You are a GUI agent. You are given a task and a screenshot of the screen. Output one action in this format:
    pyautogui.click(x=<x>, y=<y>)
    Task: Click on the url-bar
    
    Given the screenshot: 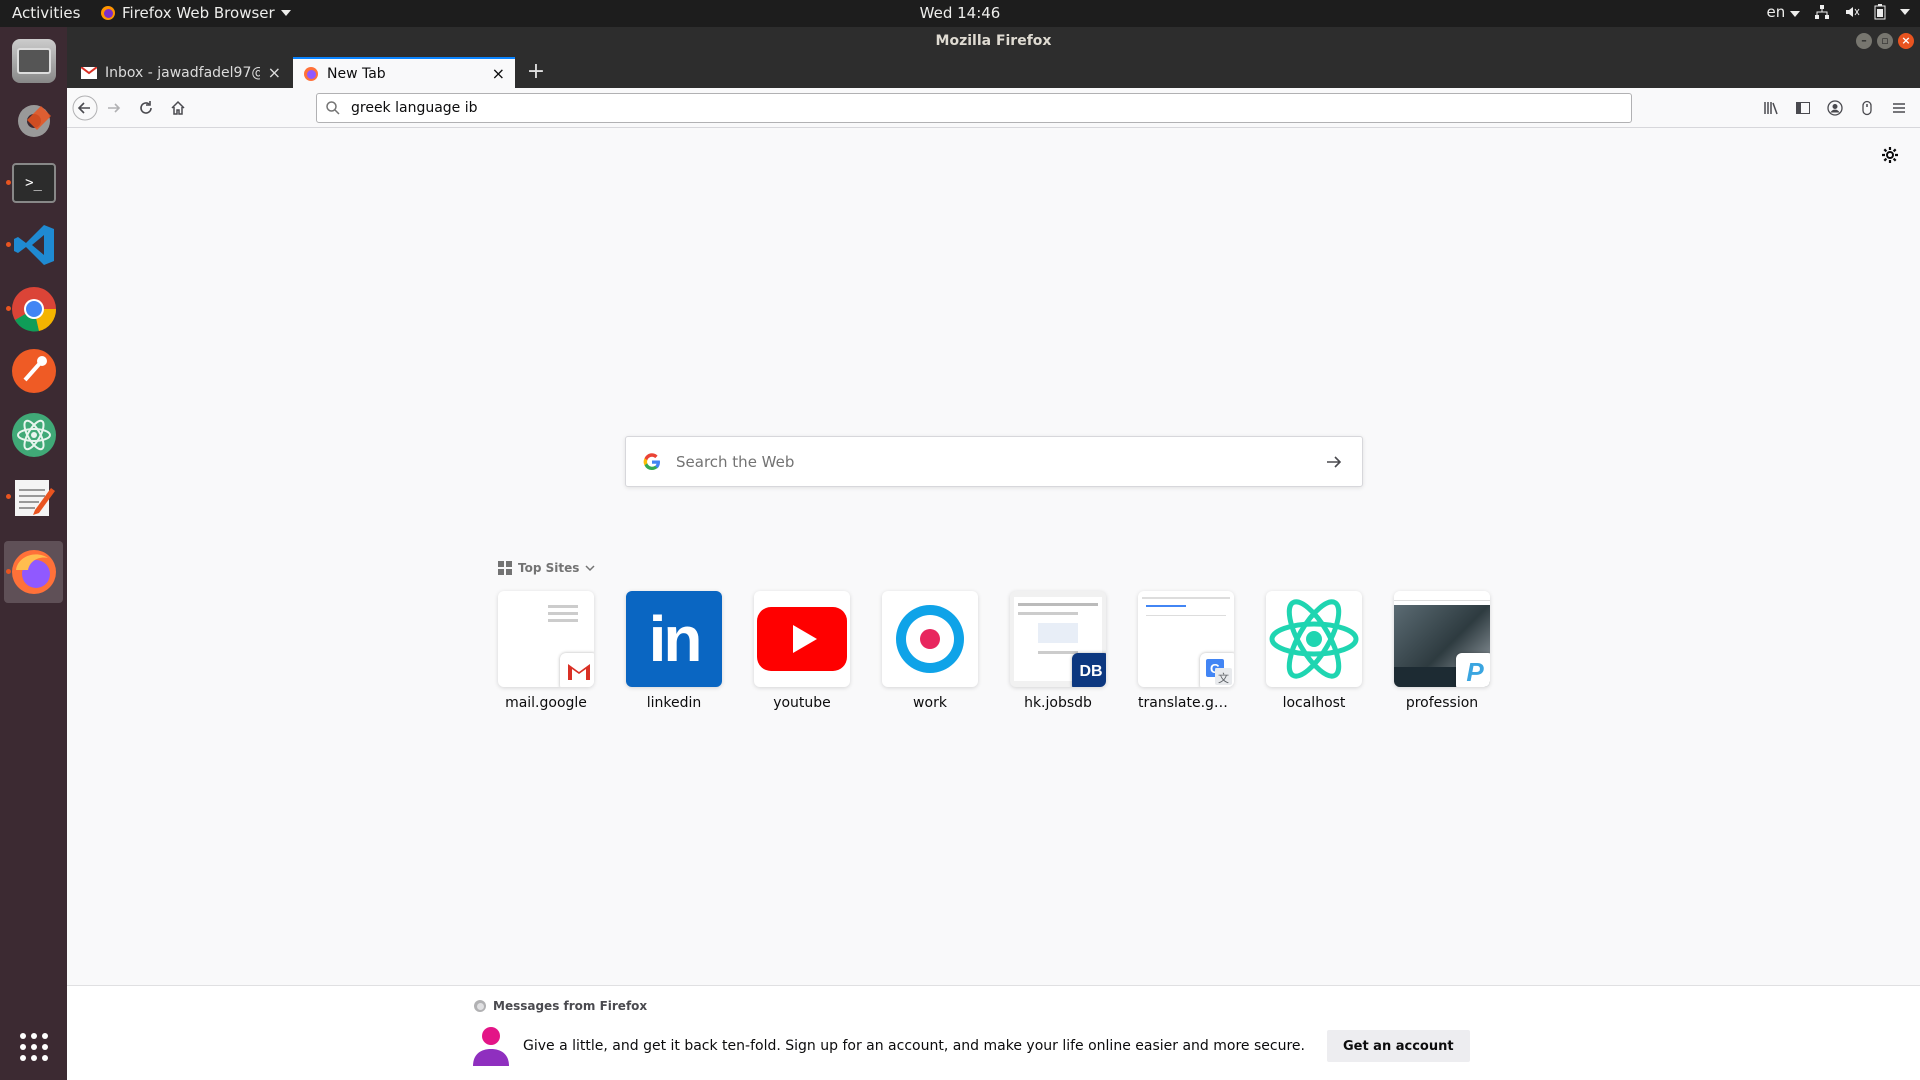 What is the action you would take?
    pyautogui.click(x=974, y=108)
    